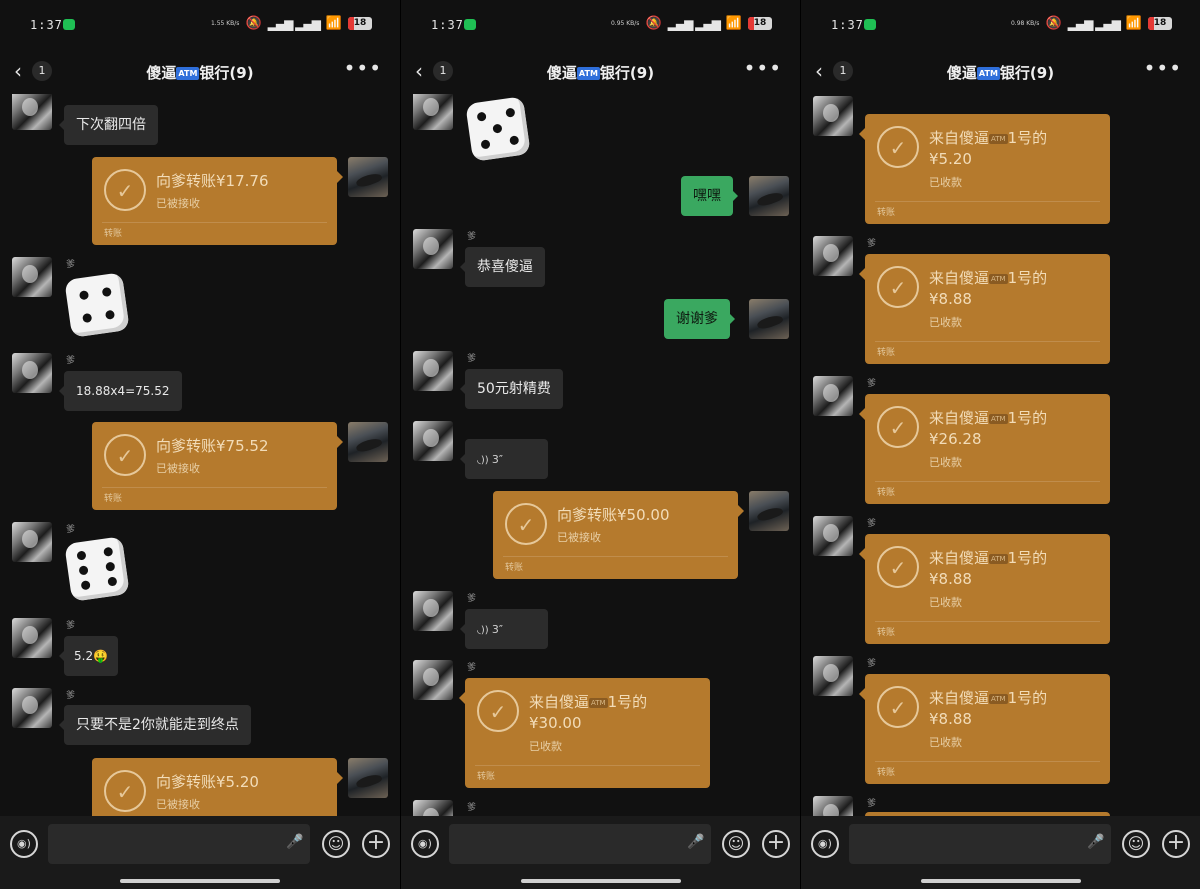 This screenshot has height=889, width=1200. Describe the element at coordinates (217, 201) in the screenshot. I see `transfer-card: ✓ 向爹转账¥17.76 已被接收 转账` at that location.